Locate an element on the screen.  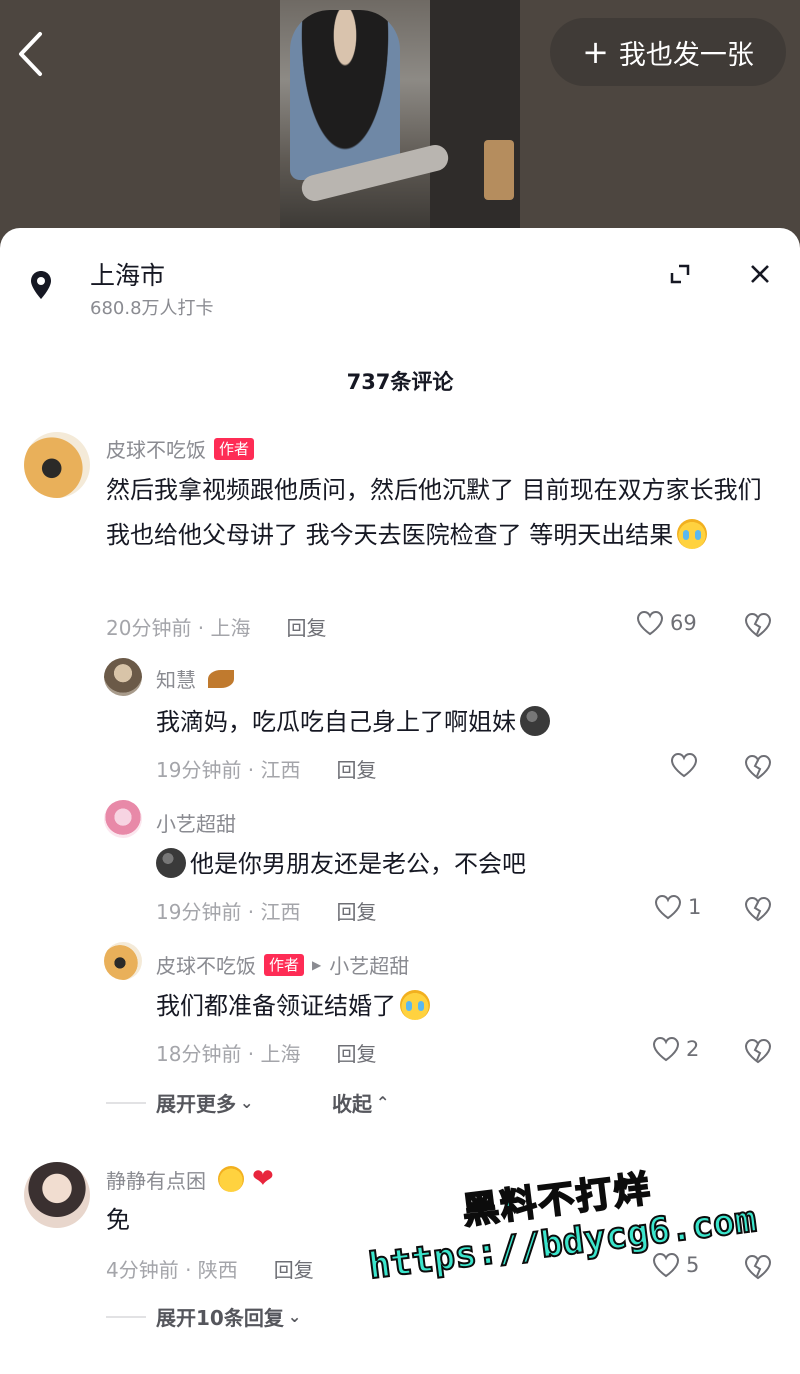
expand-replies-button: 展开10条回复 ⌄ is located at coordinates (203, 1316).